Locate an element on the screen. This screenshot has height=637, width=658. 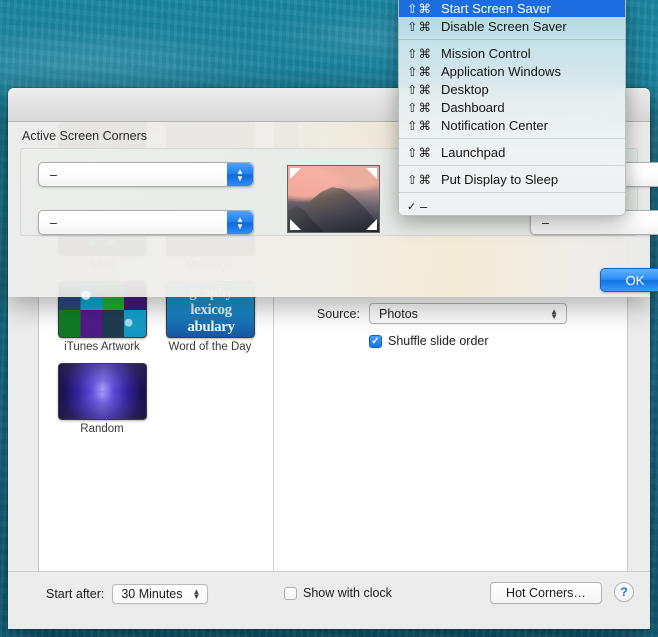
menu-item-label: Dashboard is located at coordinates (473, 107).